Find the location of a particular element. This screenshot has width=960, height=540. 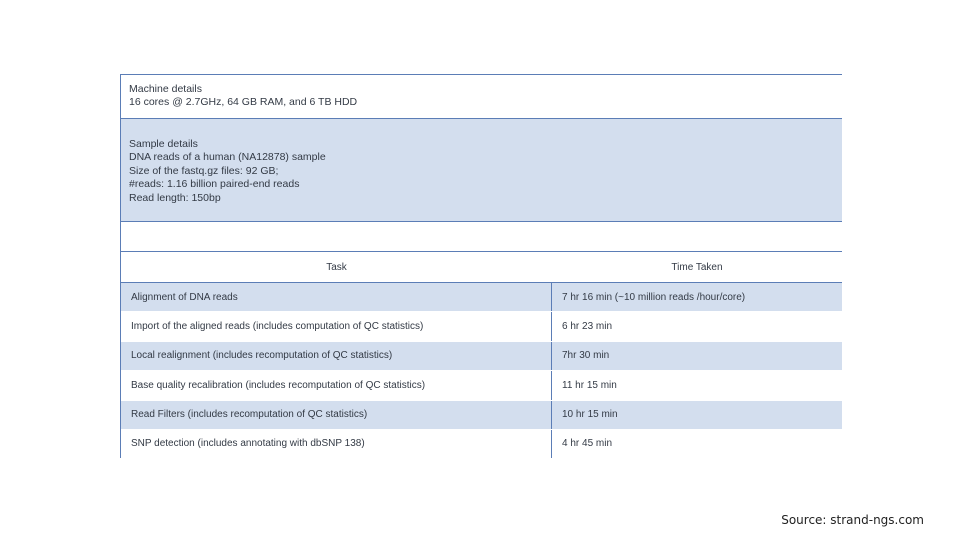

time-cell: 6 hr 23 min is located at coordinates (587, 327).